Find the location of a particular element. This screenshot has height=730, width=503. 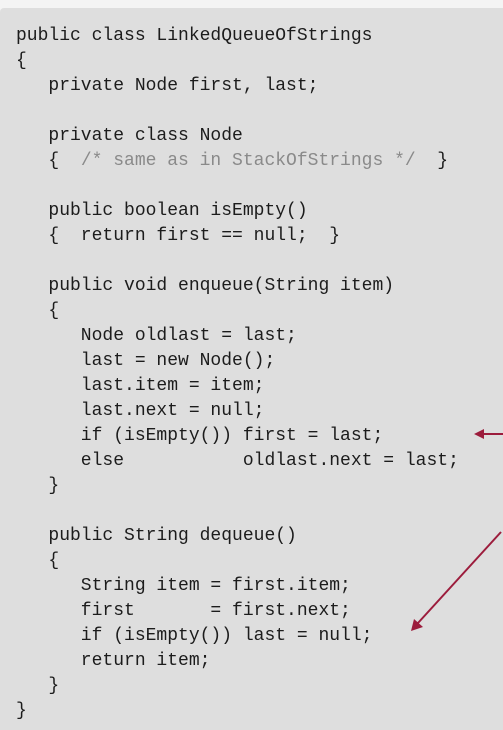

annotation-arrows is located at coordinates (457, 530).